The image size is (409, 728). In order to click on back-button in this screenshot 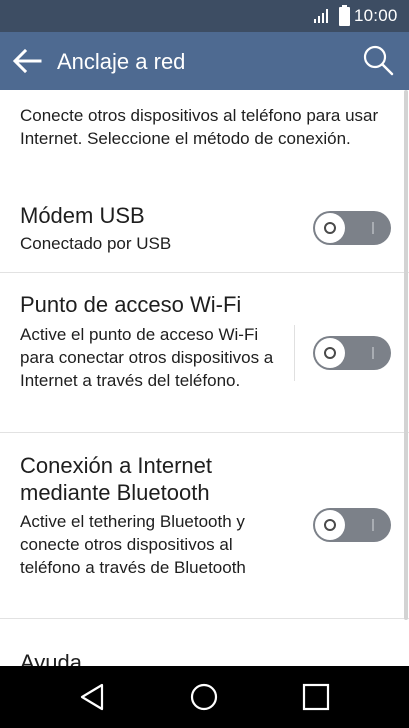, I will do `click(27, 61)`.